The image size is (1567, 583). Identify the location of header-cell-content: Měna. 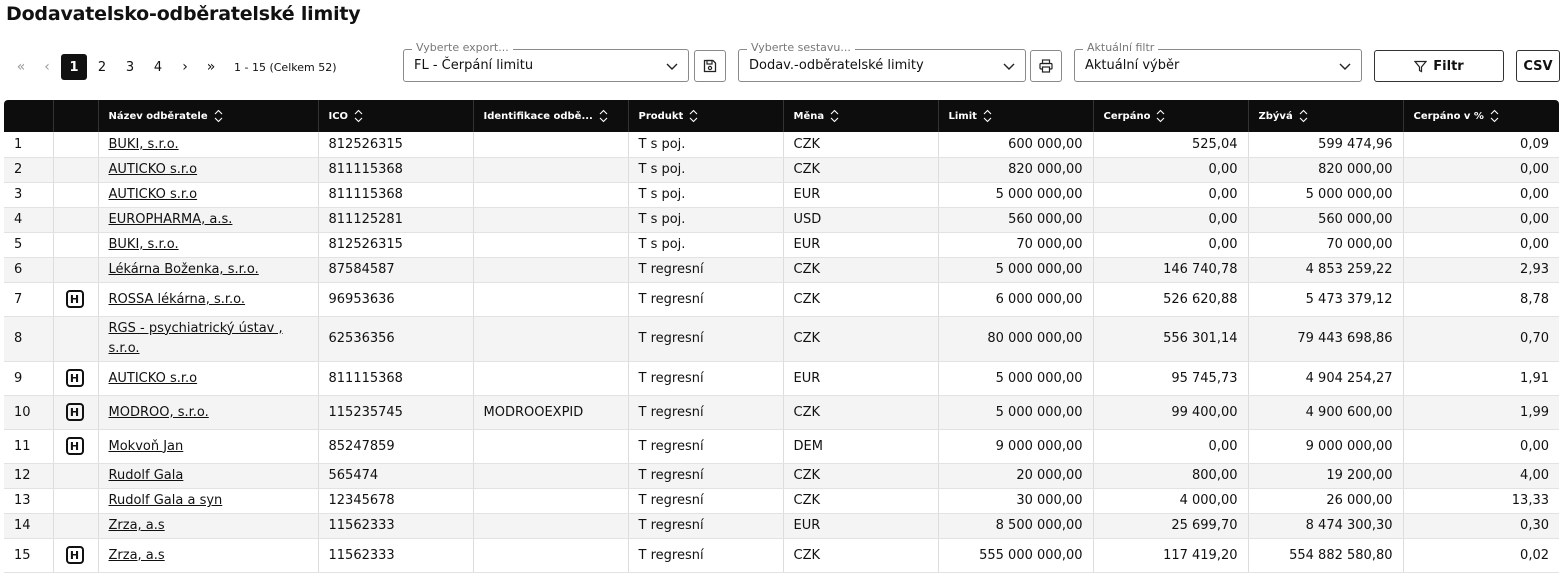
(861, 116).